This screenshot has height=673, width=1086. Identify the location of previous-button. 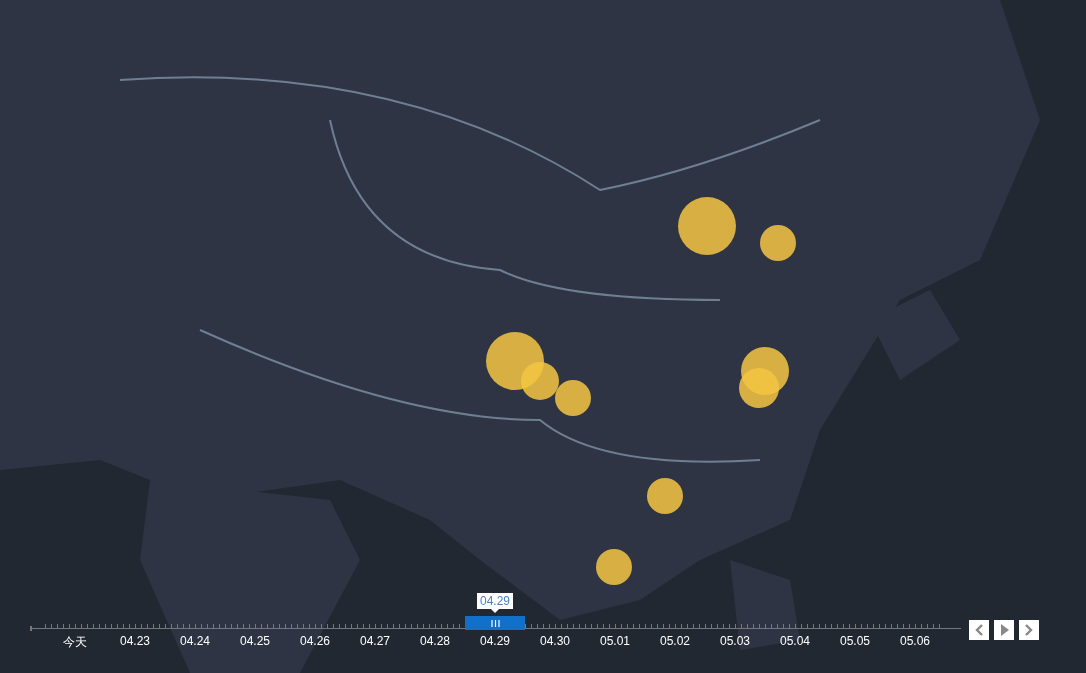
(979, 630).